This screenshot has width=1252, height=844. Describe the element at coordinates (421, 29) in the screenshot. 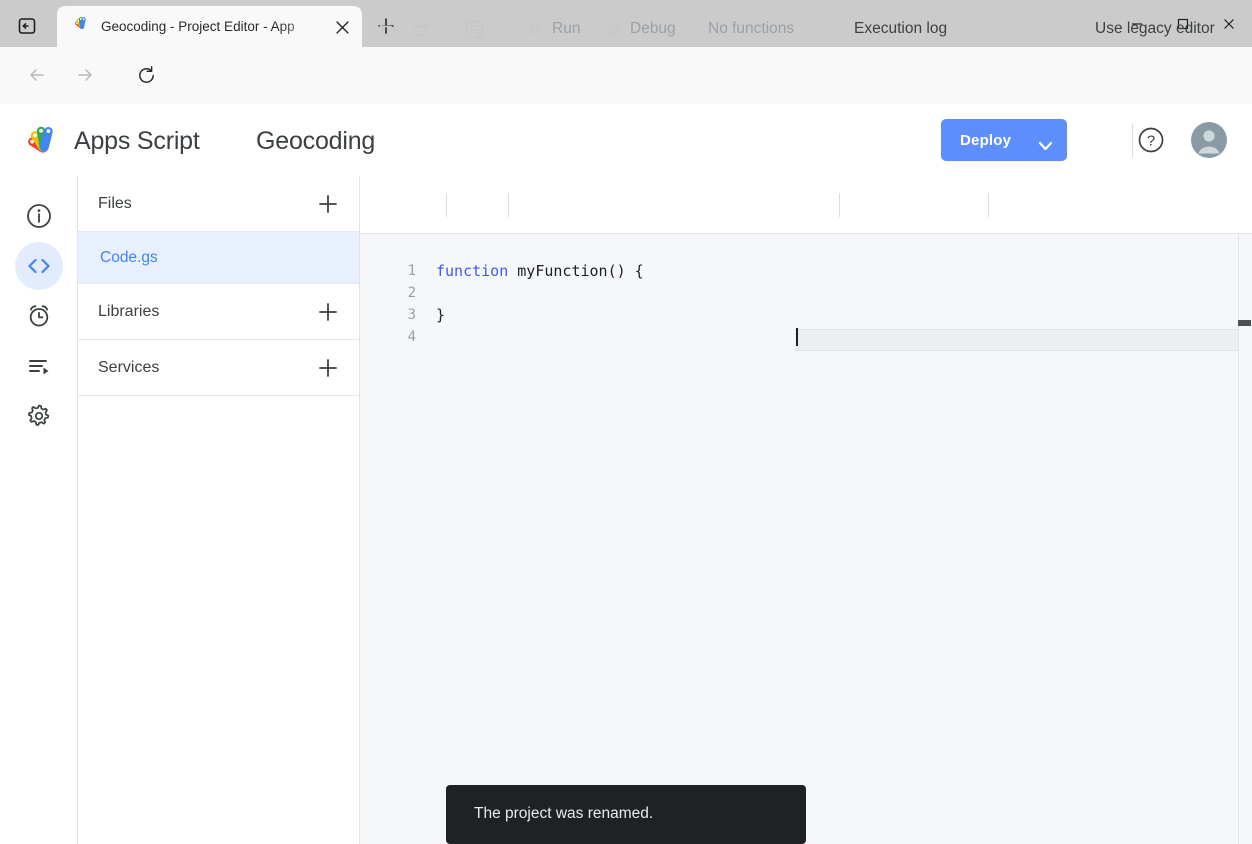

I see `redo-icon` at that location.